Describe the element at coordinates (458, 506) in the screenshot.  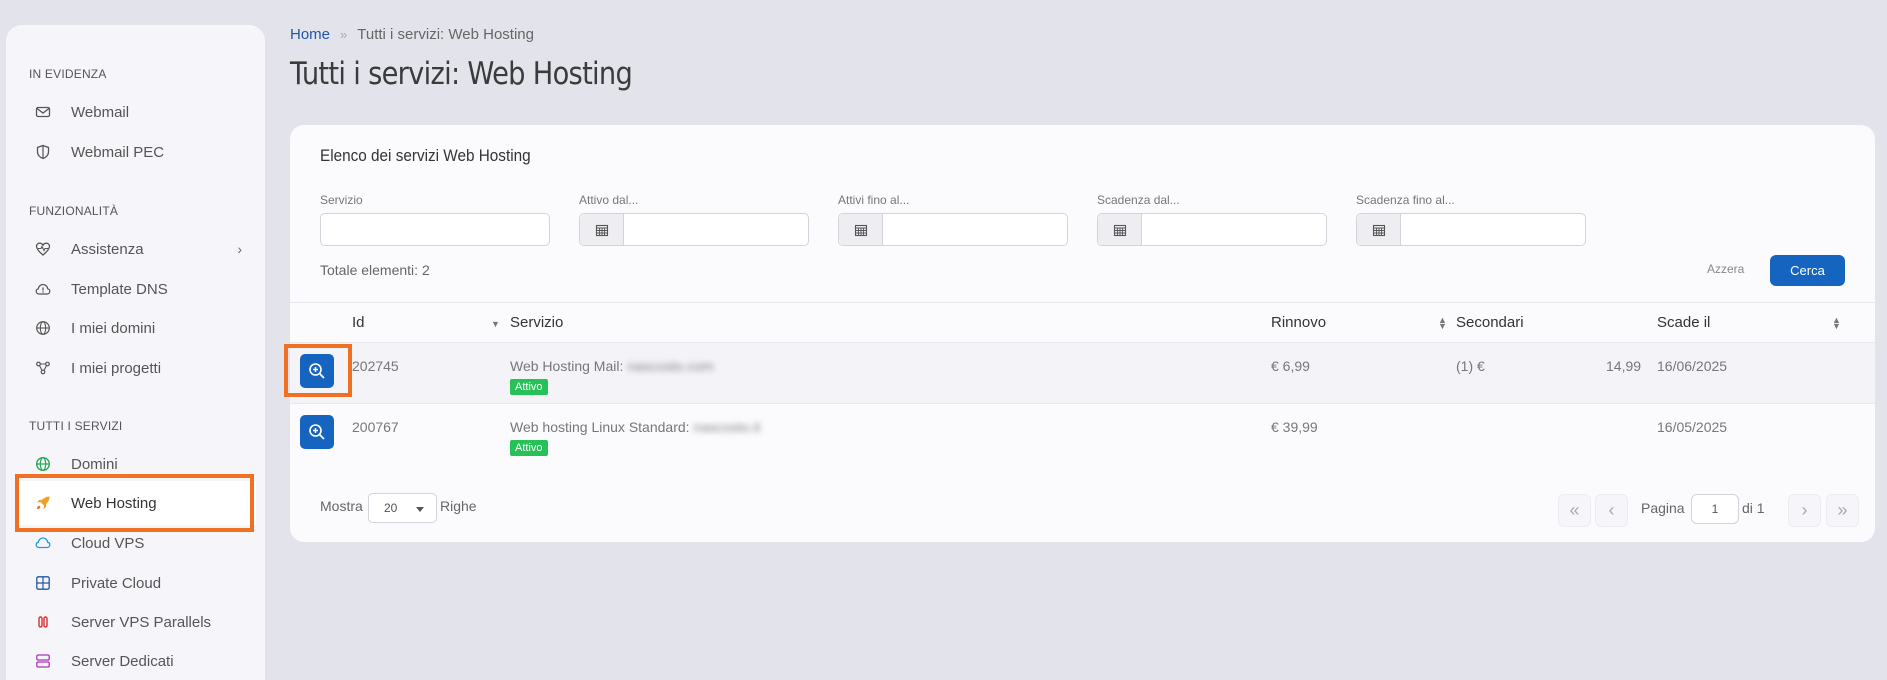
I see `rows-label: Righe` at that location.